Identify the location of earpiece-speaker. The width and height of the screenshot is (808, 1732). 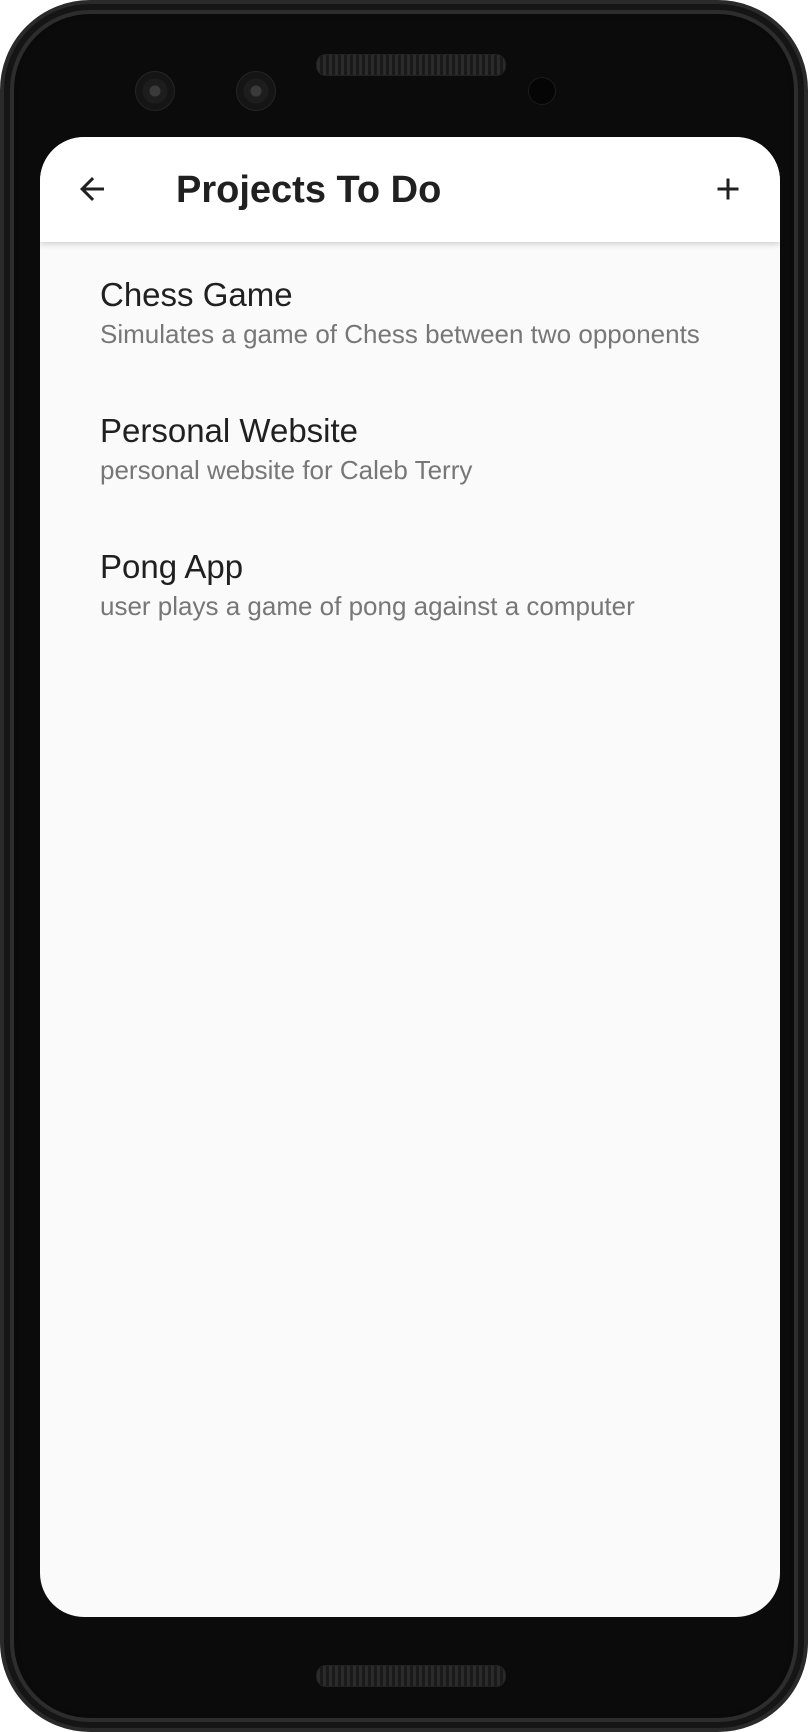
(411, 65).